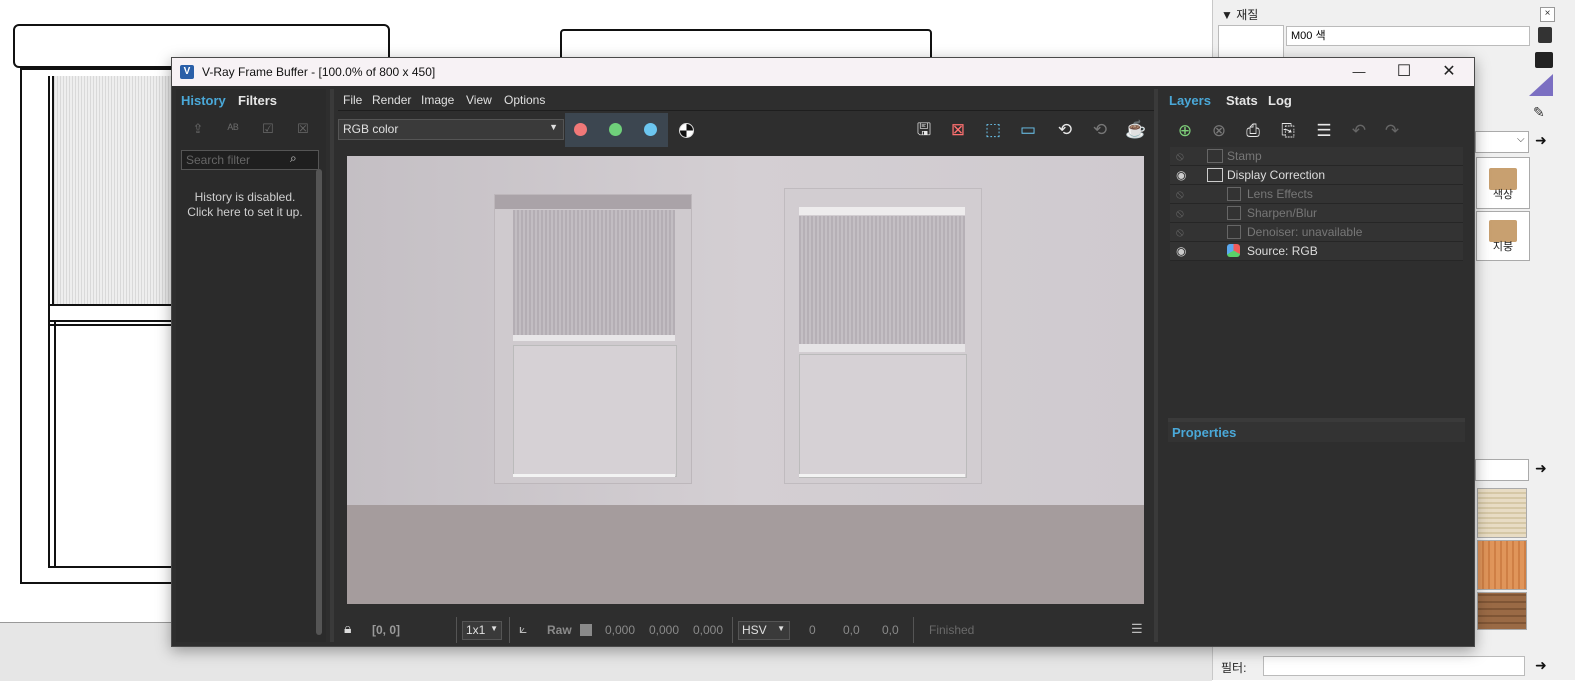 This screenshot has width=1575, height=681. Describe the element at coordinates (391, 100) in the screenshot. I see `menu-render: Render` at that location.